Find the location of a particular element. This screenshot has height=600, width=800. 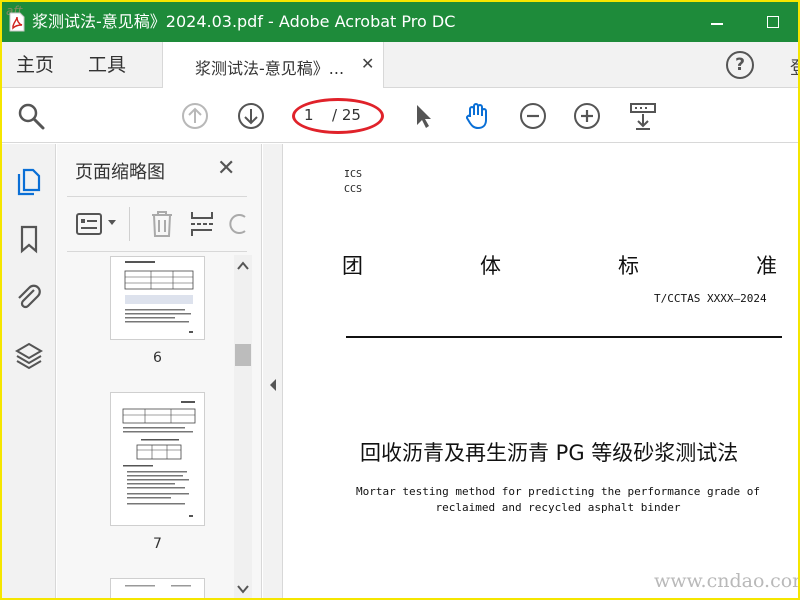

document-tab: 浆测试法-意见稿》... ✕ is located at coordinates (273, 65).